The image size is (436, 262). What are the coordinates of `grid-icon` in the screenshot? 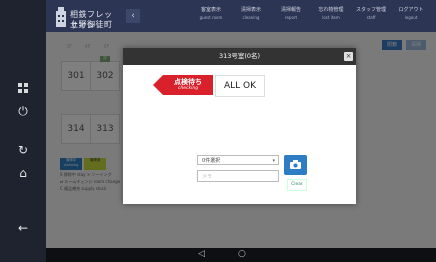 It's located at (23, 89).